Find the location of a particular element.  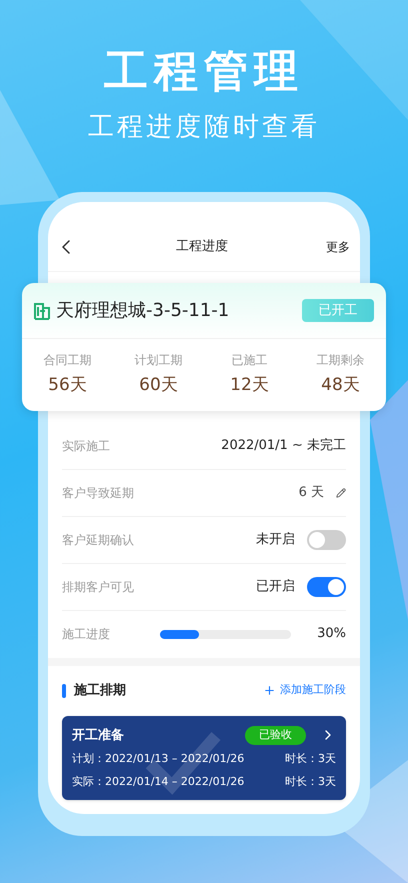

add-stage-button: 添加施工阶段 is located at coordinates (304, 690).